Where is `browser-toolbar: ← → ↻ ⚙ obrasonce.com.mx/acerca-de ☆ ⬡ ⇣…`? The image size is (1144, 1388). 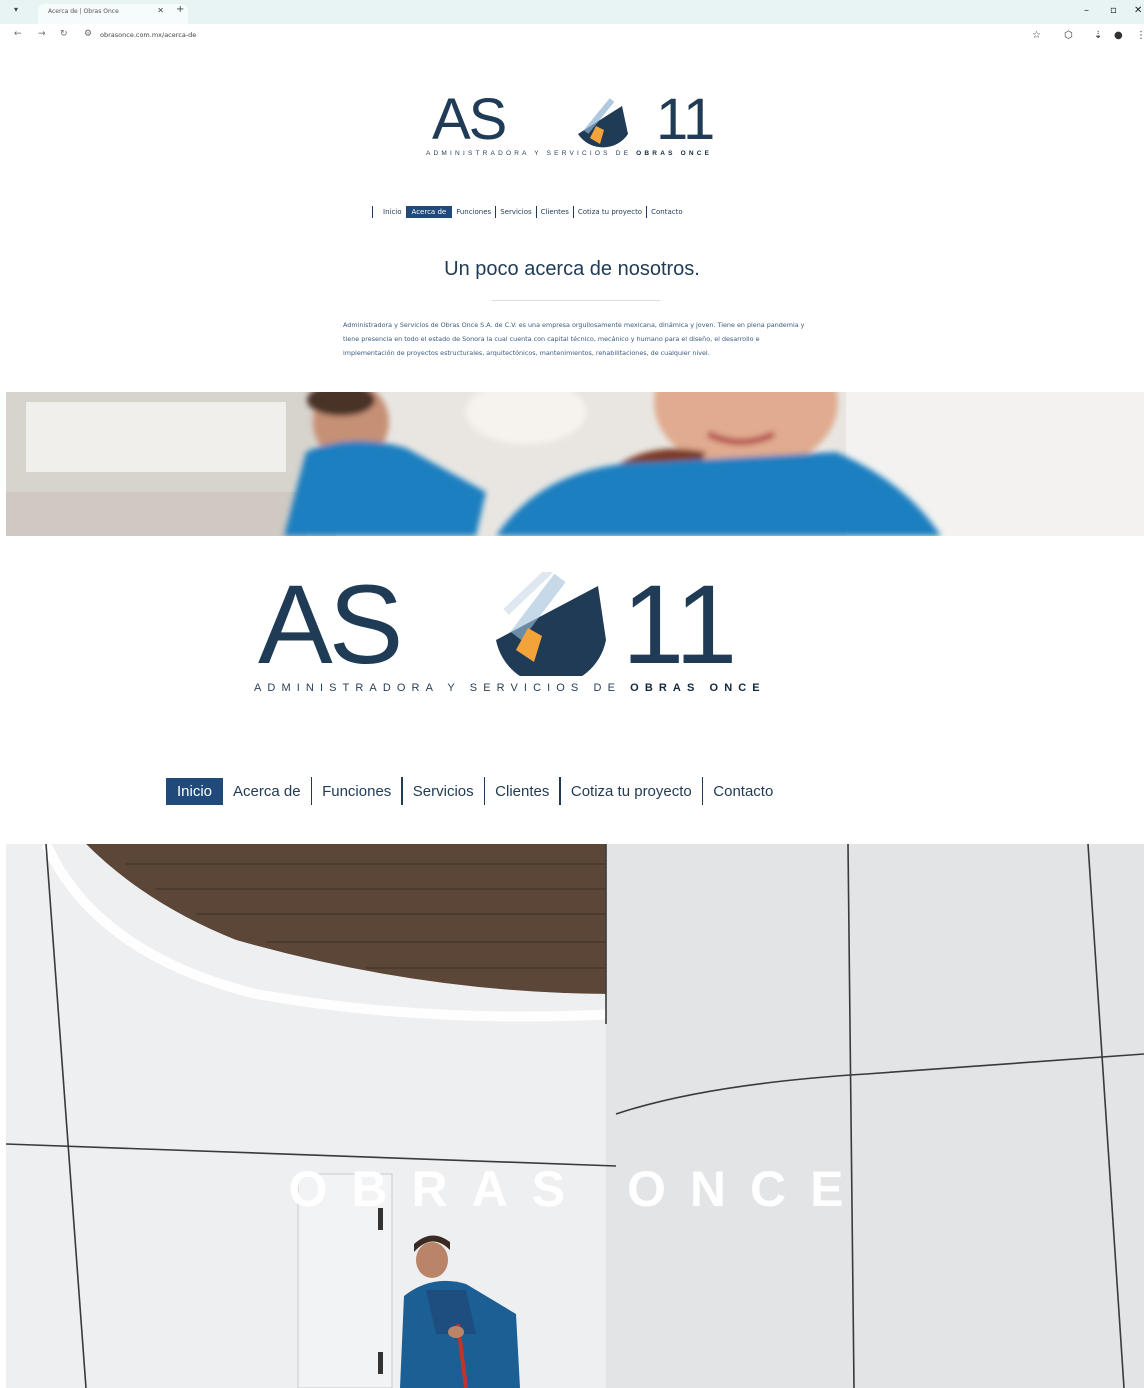
browser-toolbar: ← → ↻ ⚙ obrasonce.com.mx/acerca-de ☆ ⬡ ⇣… is located at coordinates (572, 37).